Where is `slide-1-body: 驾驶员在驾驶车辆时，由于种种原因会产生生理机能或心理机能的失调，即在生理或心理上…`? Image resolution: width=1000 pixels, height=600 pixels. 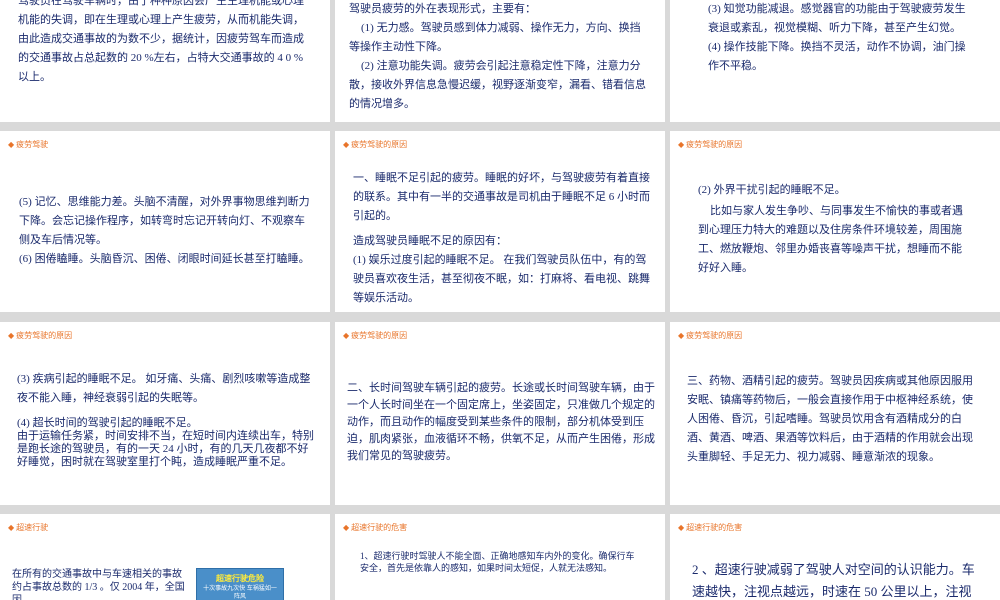
slide-1-body: 驾驶员在驾驶车辆时，由于种种原因会产生生理机能或心理机能的失调，即在生理或心理上… is located at coordinates (165, 43).